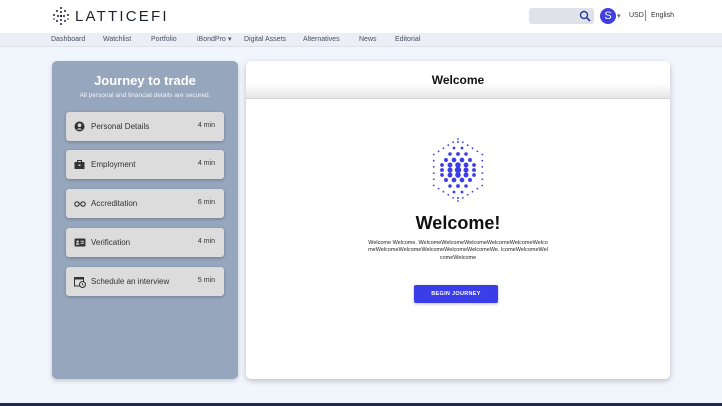 Image resolution: width=722 pixels, height=406 pixels. Describe the element at coordinates (79, 164) in the screenshot. I see `briefcase-icon` at that location.